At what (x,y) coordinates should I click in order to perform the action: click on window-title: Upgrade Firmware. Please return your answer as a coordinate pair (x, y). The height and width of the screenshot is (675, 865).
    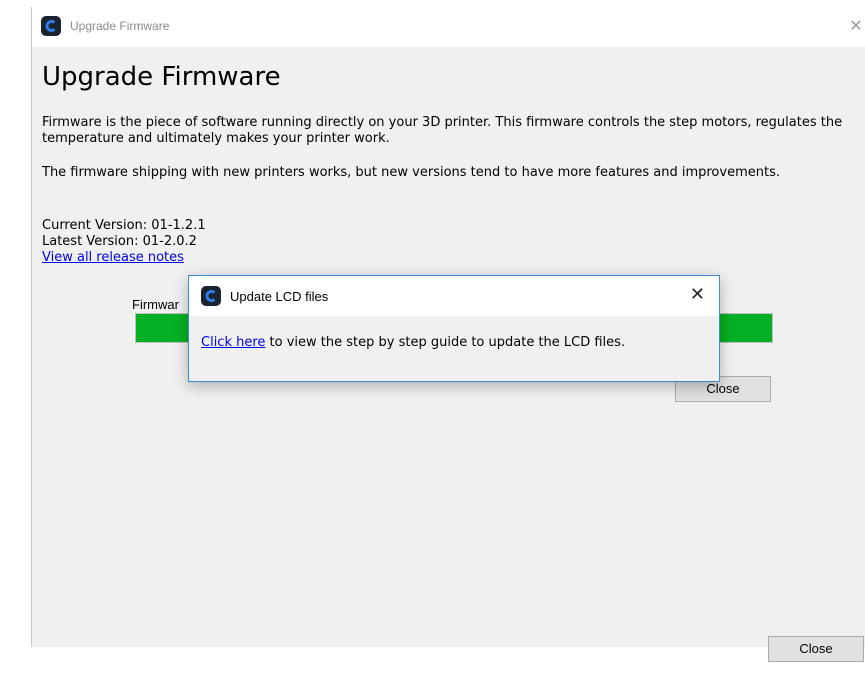
    Looking at the image, I should click on (120, 26).